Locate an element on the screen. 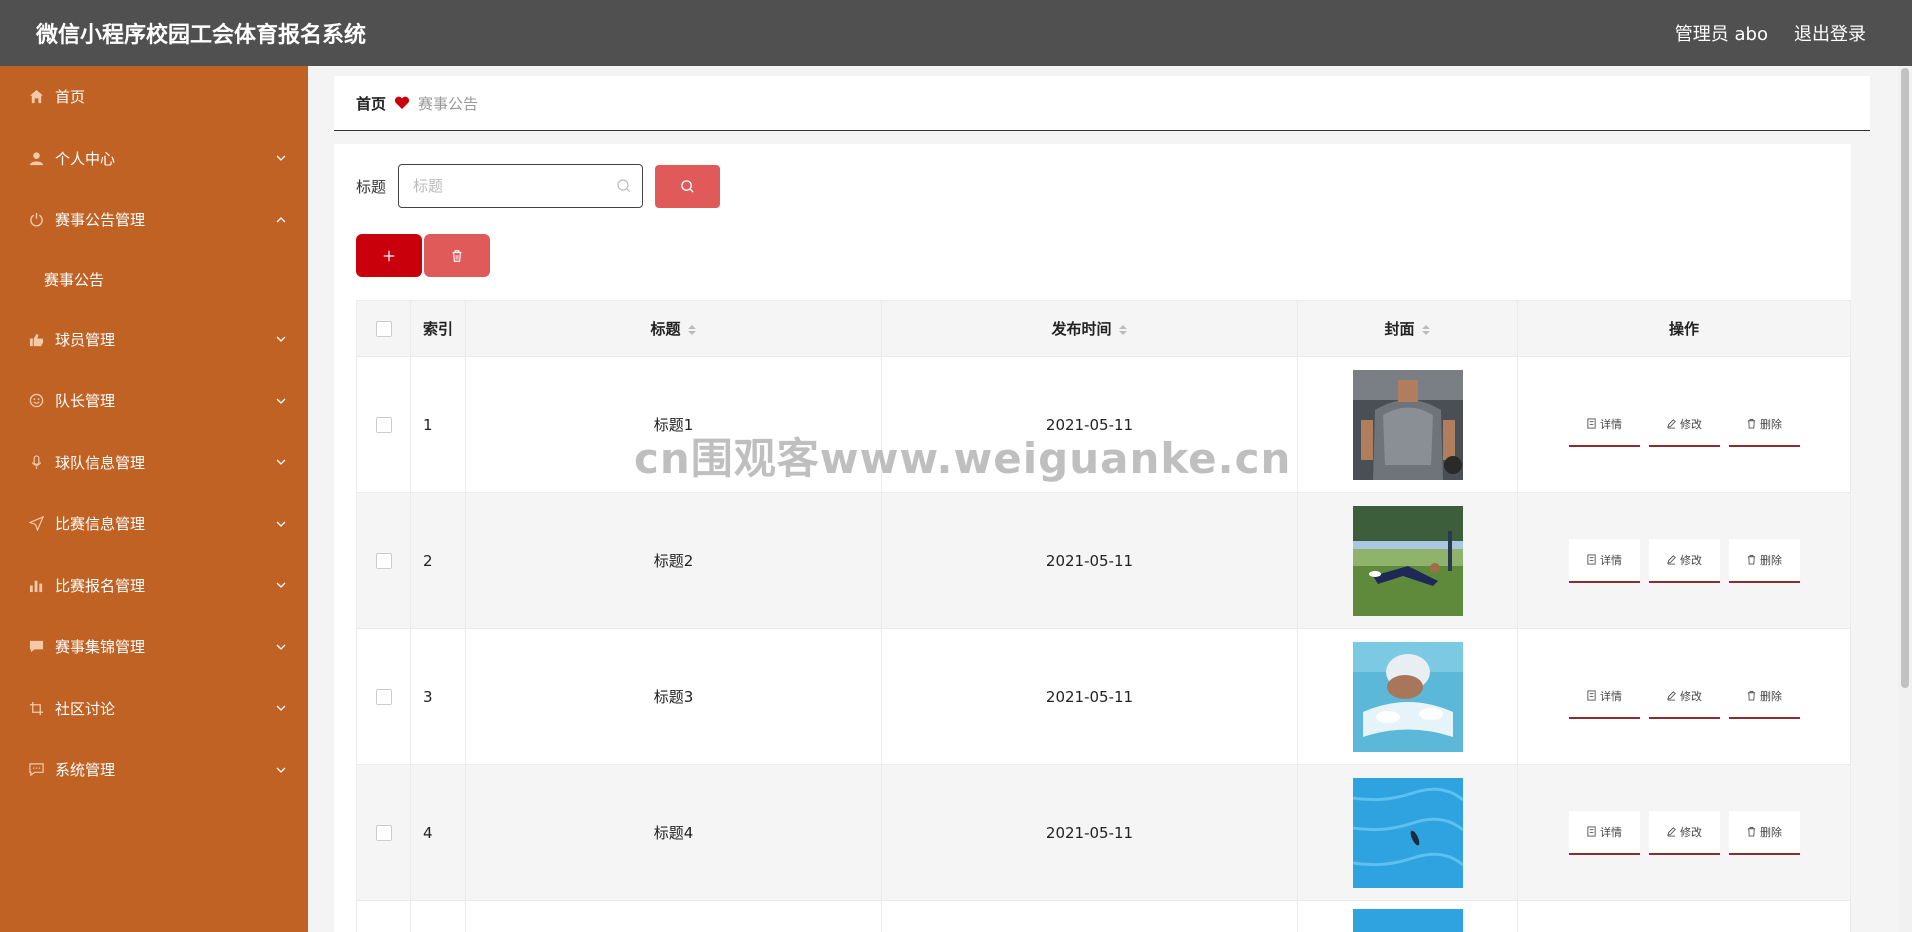 The height and width of the screenshot is (932, 1912). table-header-row: 索引 标题 发布时间 封面 操作 is located at coordinates (1103, 328).